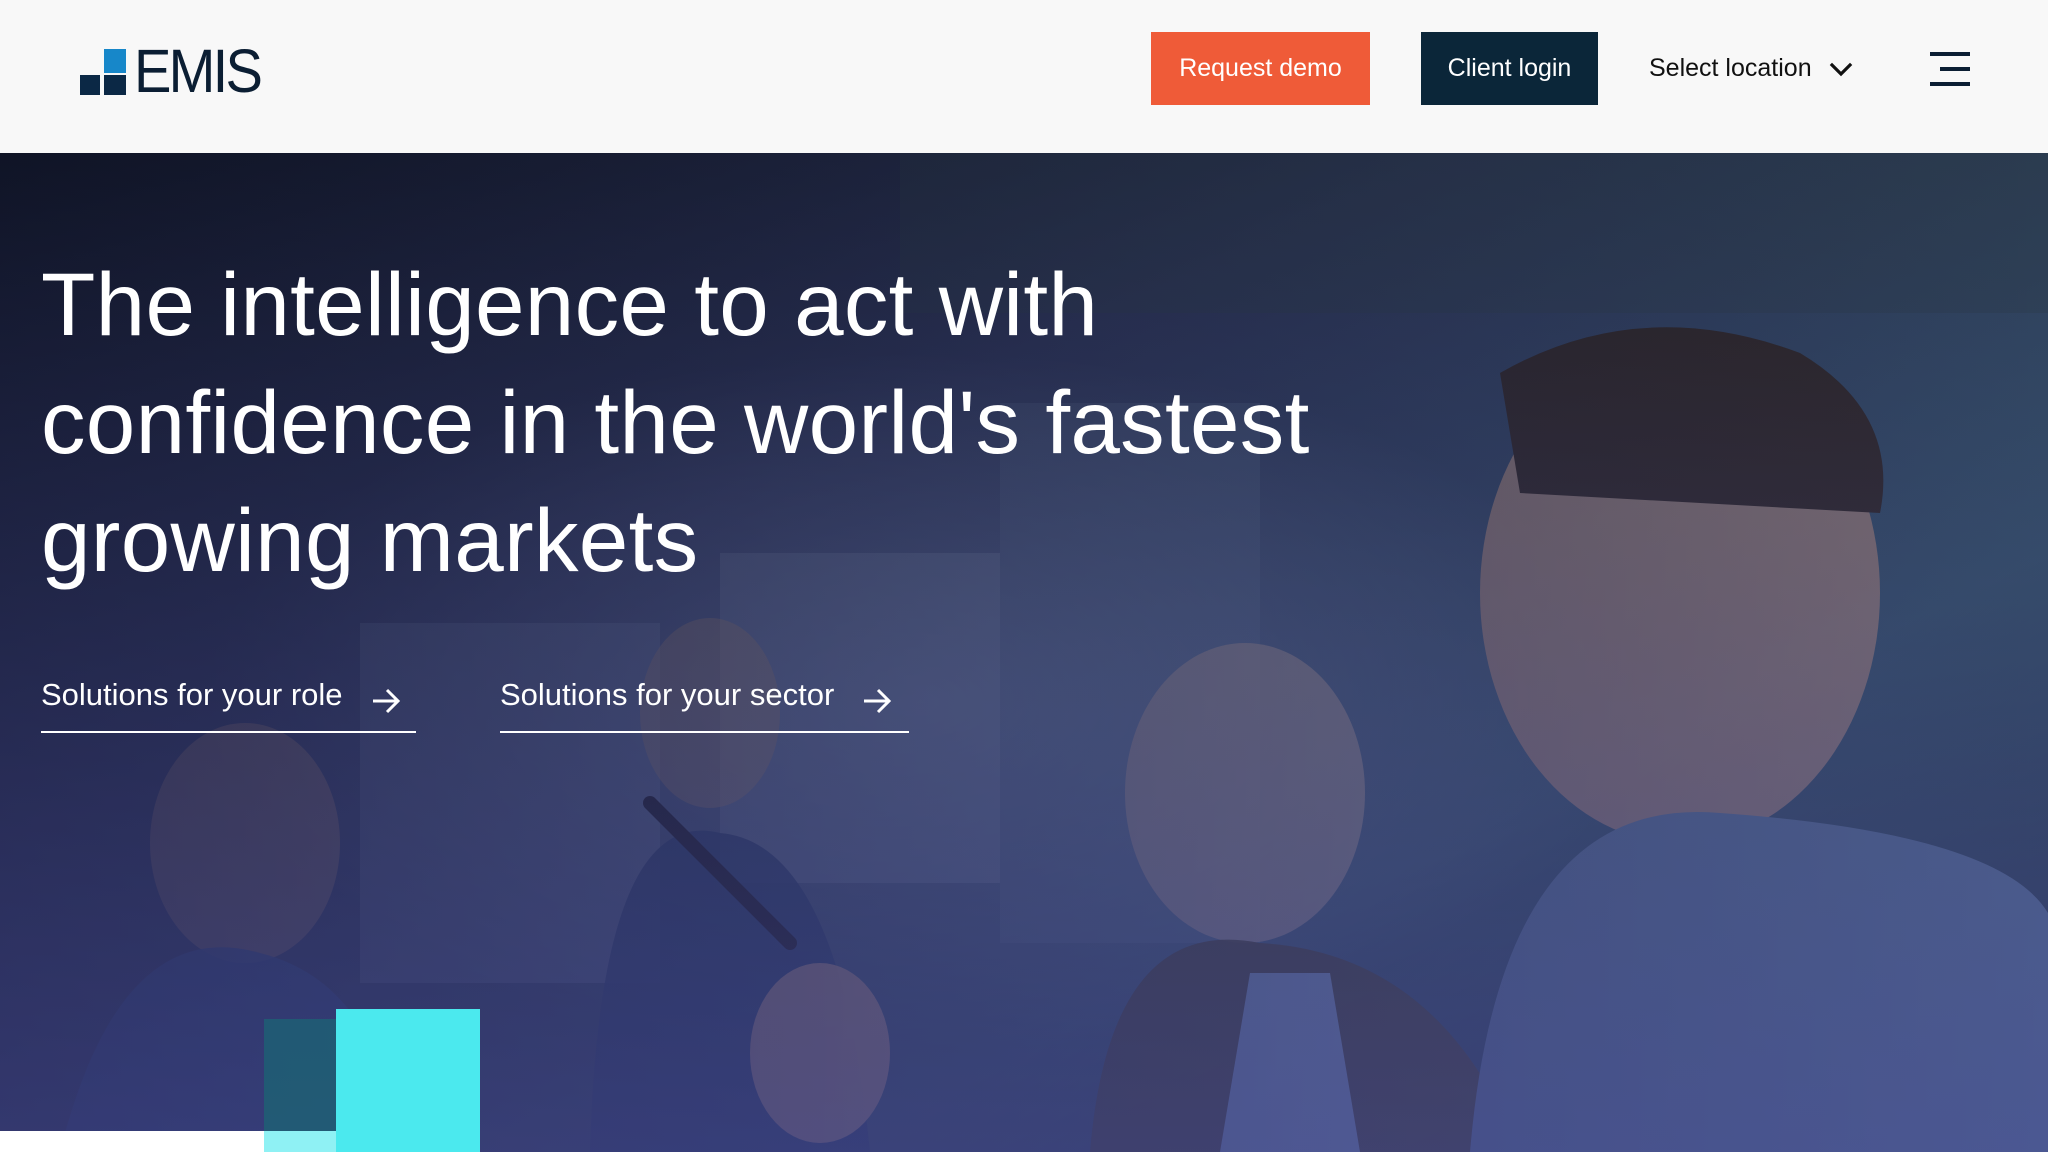  I want to click on solutions-for-role-label: Solutions for your role, so click(192, 694).